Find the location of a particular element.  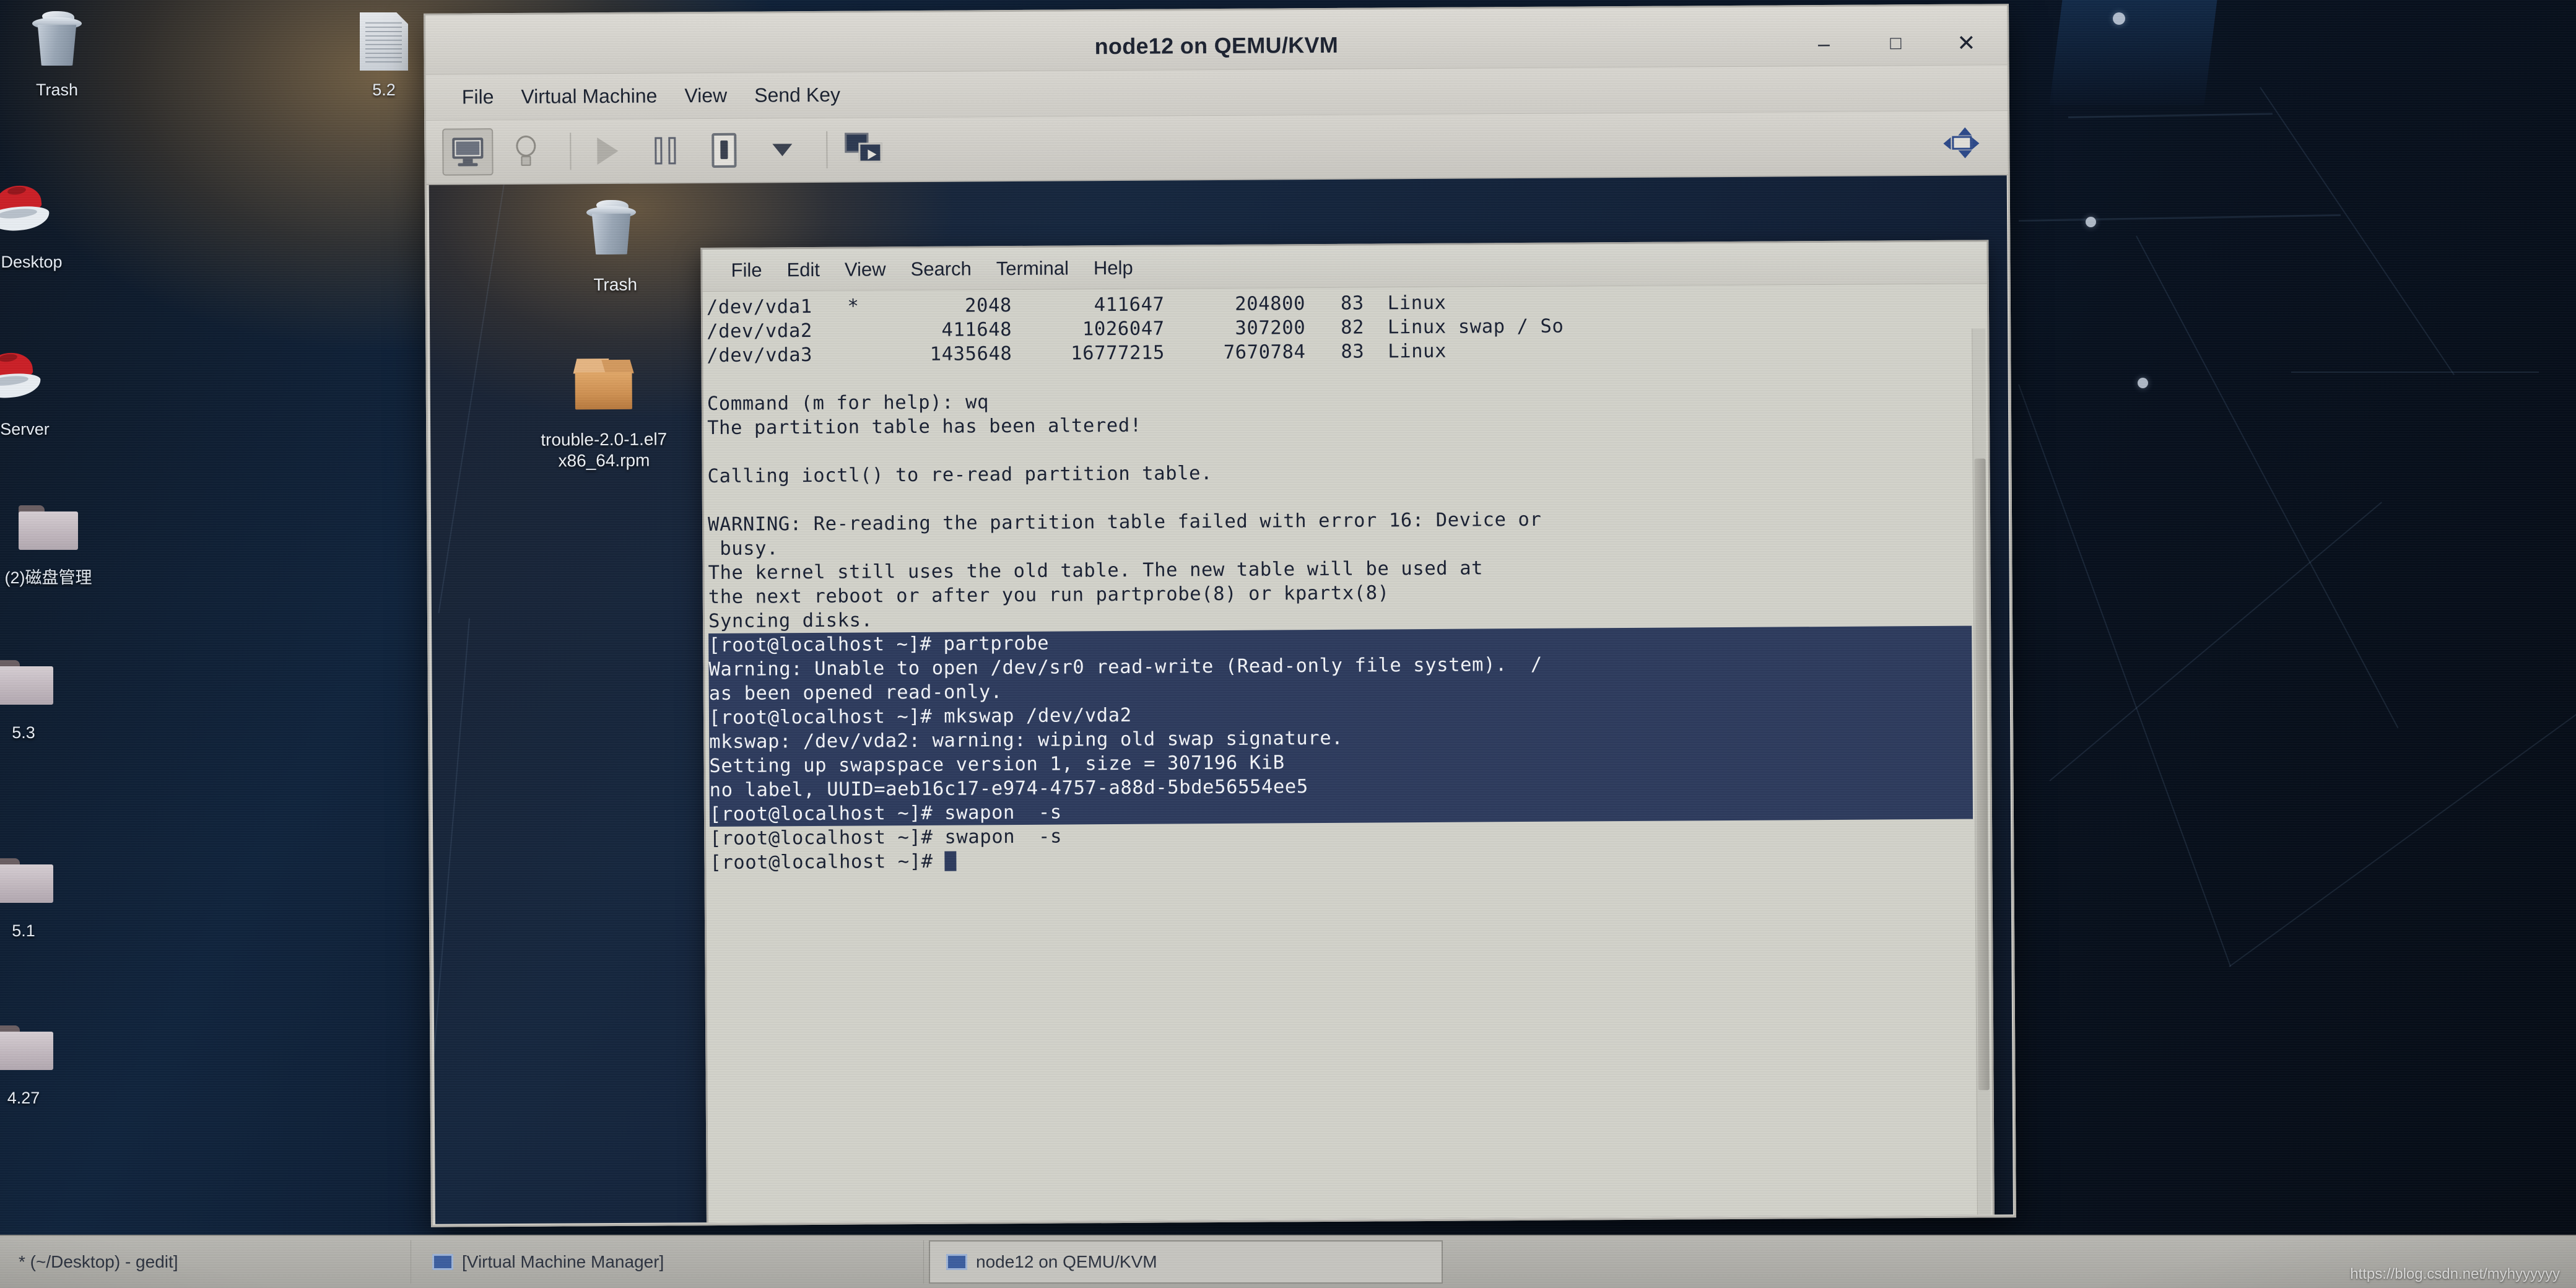

desktop-icon-label: 5.1 is located at coordinates (23, 930).